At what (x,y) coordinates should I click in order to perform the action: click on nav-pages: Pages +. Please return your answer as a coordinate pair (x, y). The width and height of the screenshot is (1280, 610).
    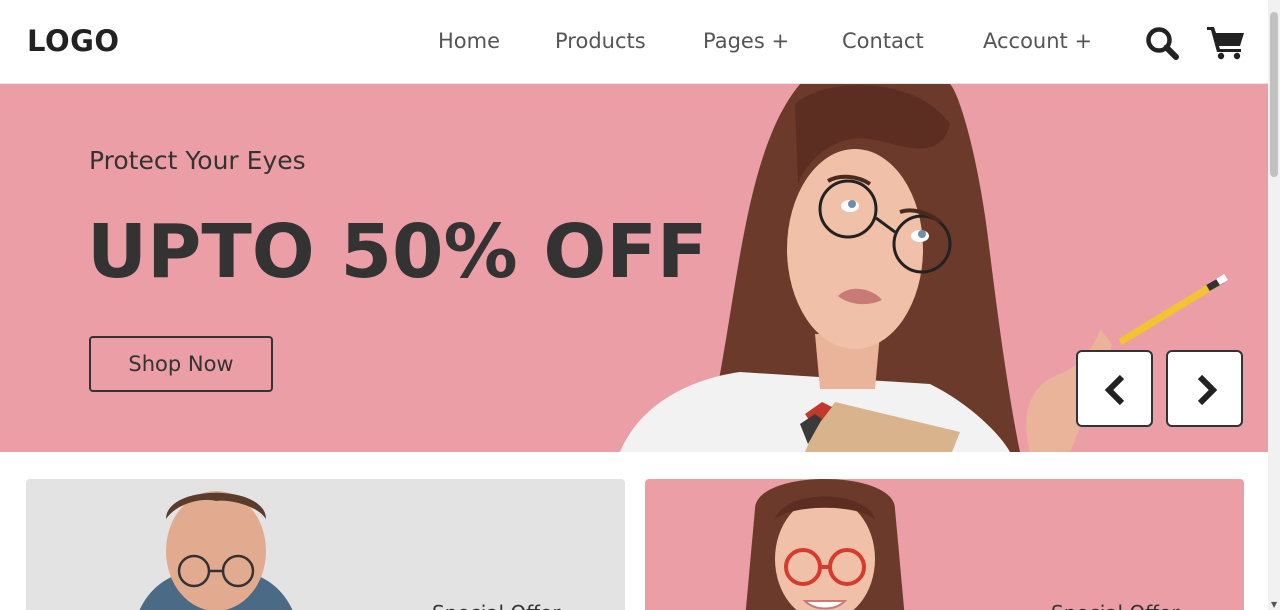
    Looking at the image, I should click on (746, 41).